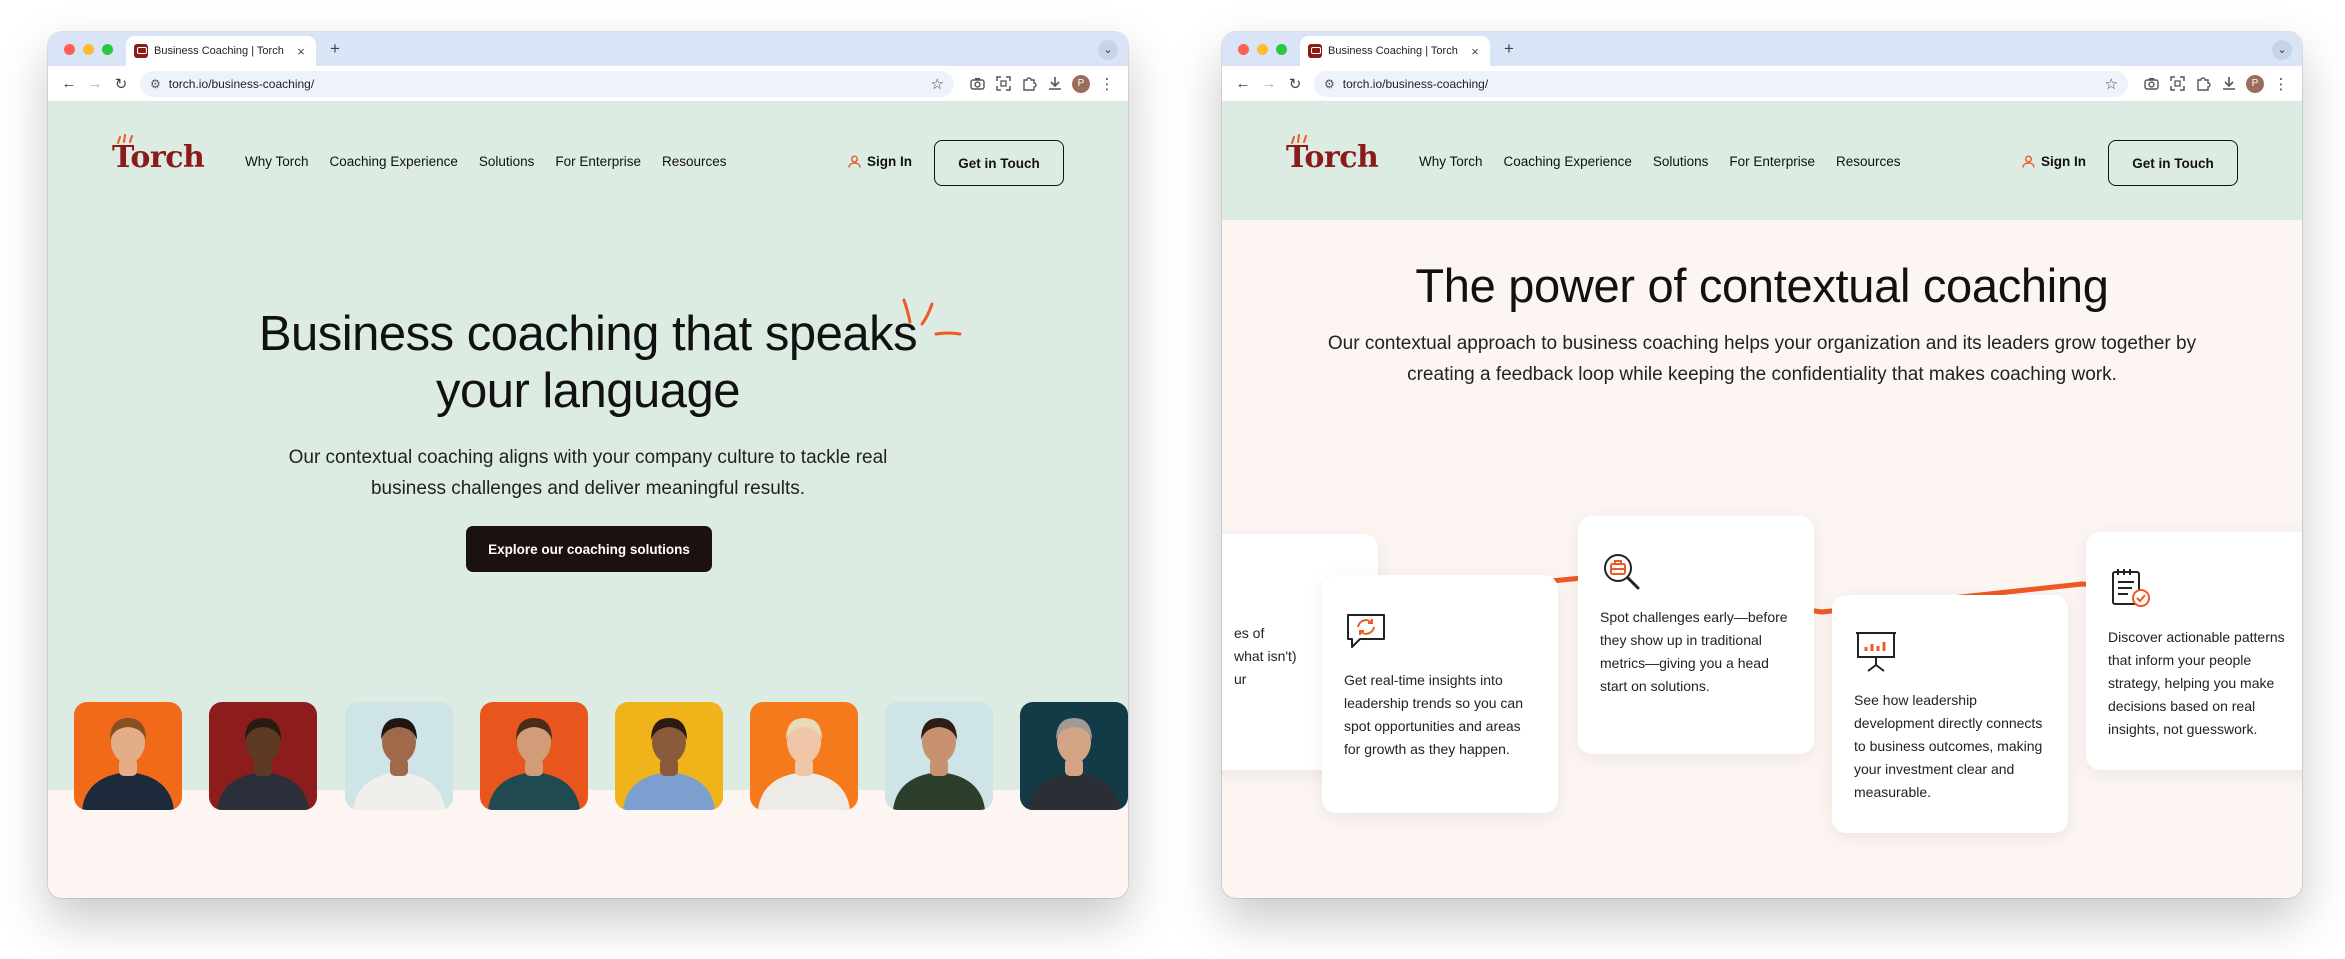  Describe the element at coordinates (1948, 746) in the screenshot. I see `card-line: to business outcomes, making` at that location.